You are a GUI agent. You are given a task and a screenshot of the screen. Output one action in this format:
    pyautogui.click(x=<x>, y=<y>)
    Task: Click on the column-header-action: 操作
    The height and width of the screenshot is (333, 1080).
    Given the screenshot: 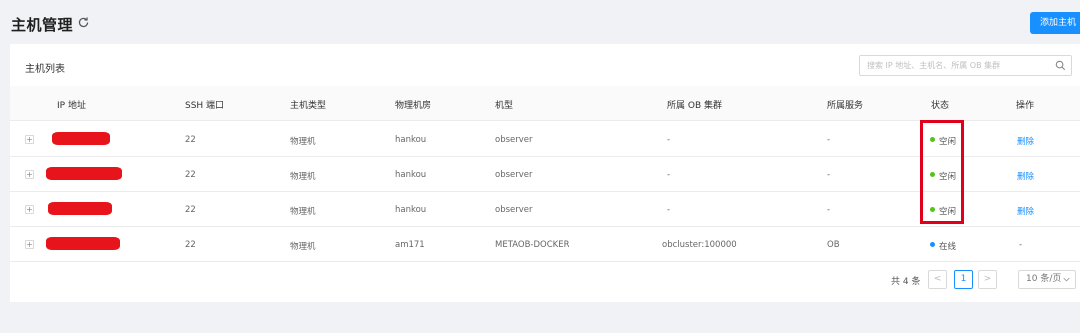 What is the action you would take?
    pyautogui.click(x=1025, y=106)
    